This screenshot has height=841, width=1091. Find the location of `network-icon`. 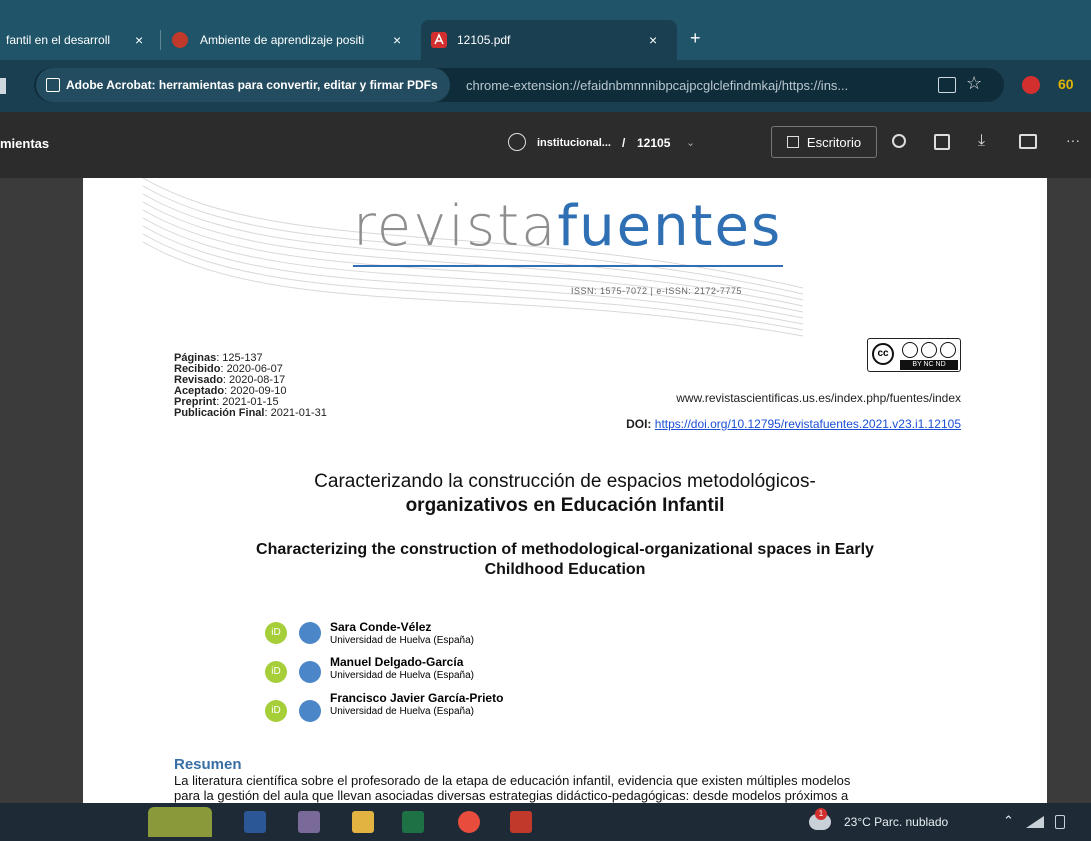

network-icon is located at coordinates (1035, 822).